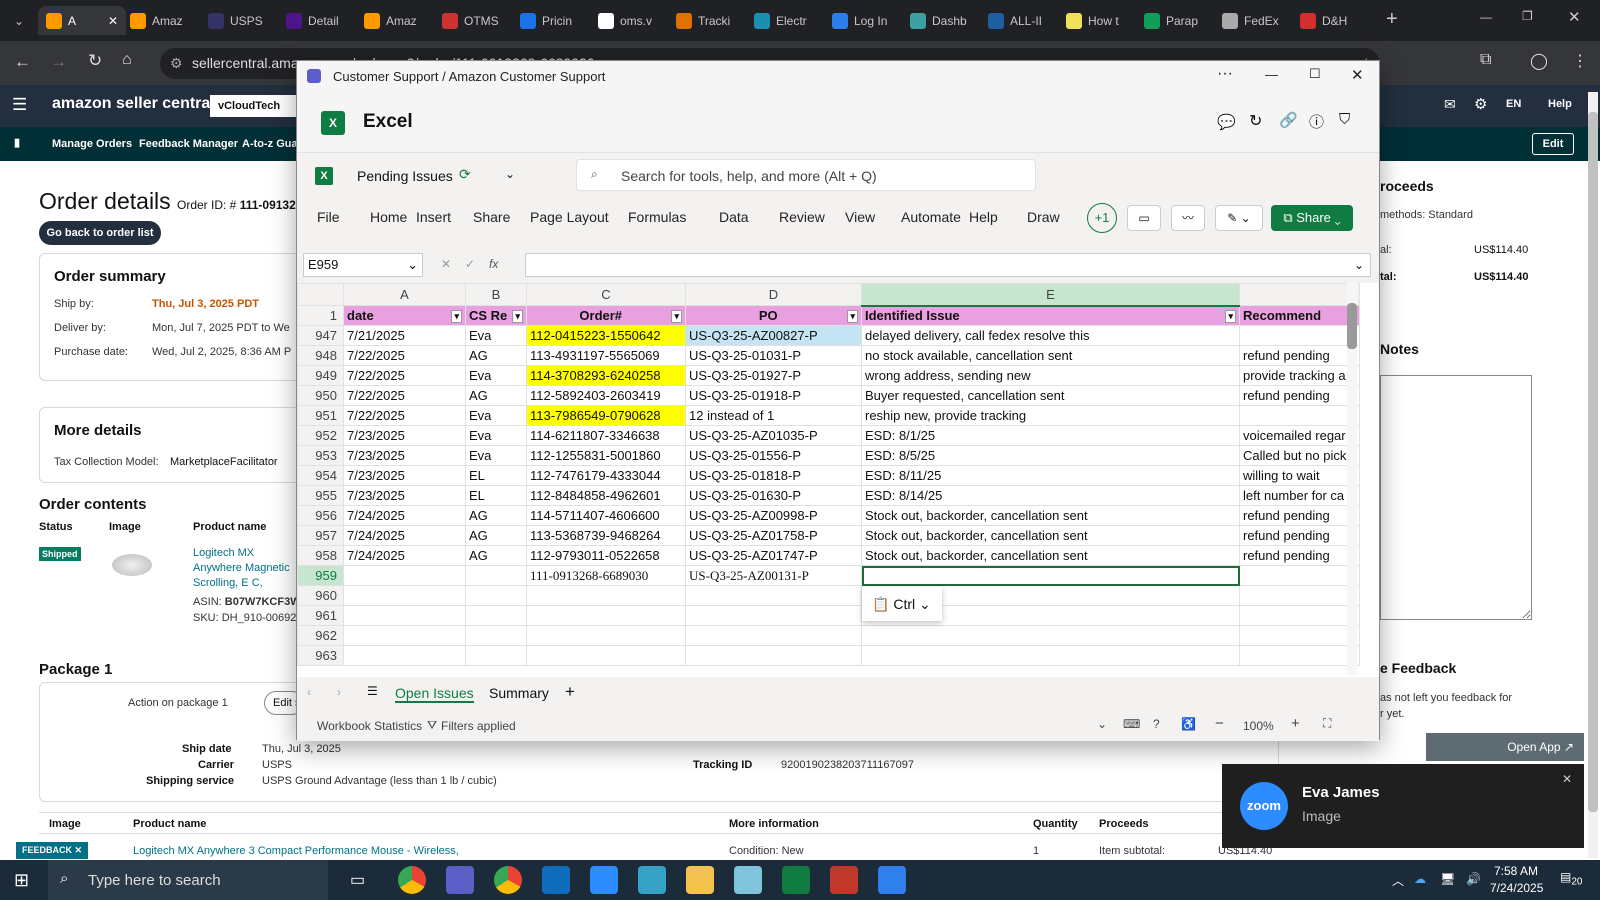 The width and height of the screenshot is (1600, 900). I want to click on refresh-icon: ↻, so click(1255, 121).